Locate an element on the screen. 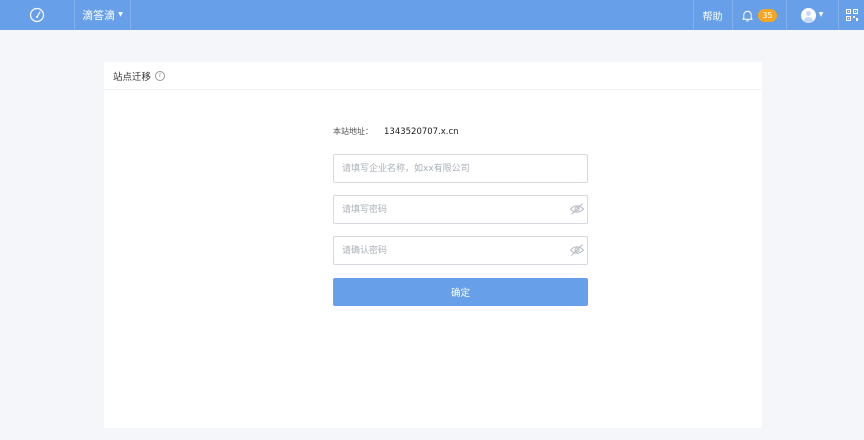  panel-title: 站点迁移 is located at coordinates (132, 77).